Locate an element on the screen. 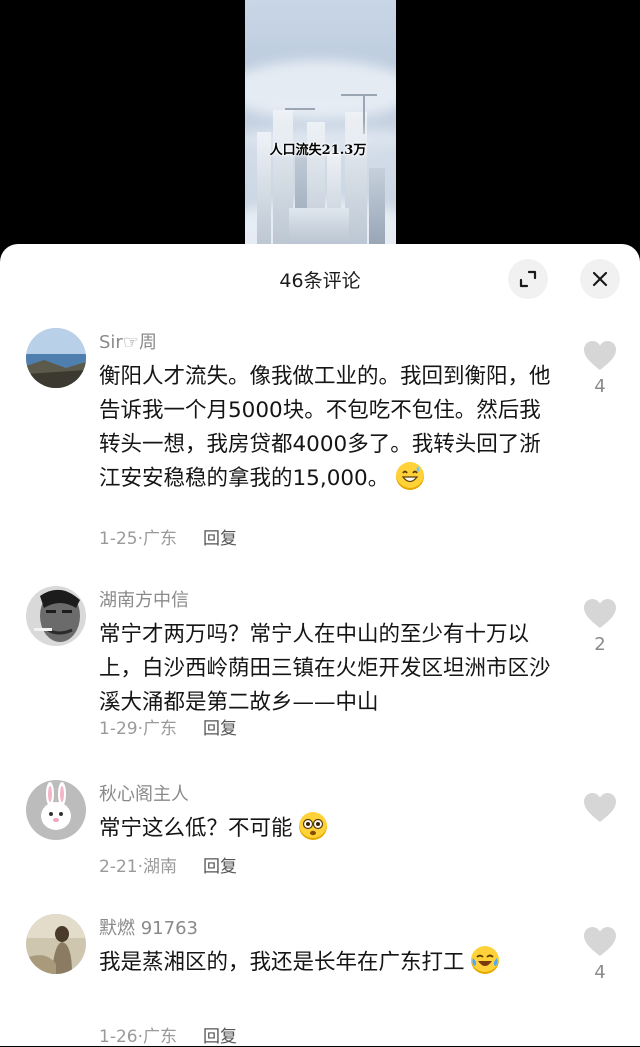 The height and width of the screenshot is (1047, 640). comment-item: 默燃 91763 我是蒸湘区的，我还是长年在广东打工 1-26·广东 回复 4 is located at coordinates (320, 980).